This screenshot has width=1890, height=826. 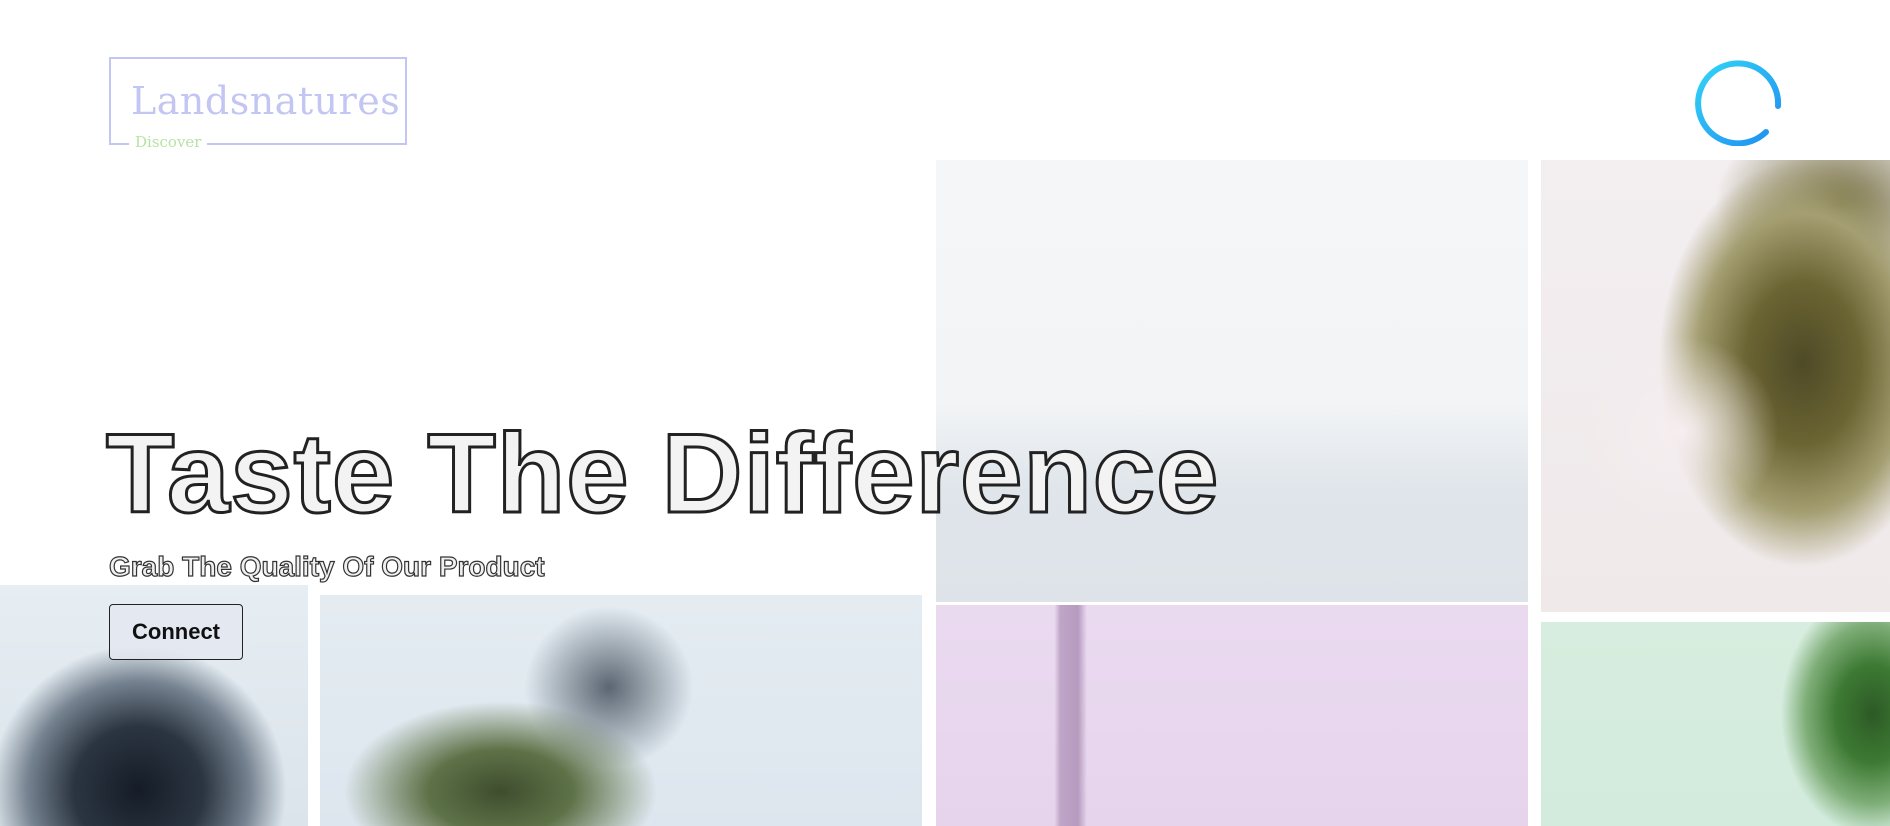 What do you see at coordinates (176, 632) in the screenshot?
I see `connect-button: Connect` at bounding box center [176, 632].